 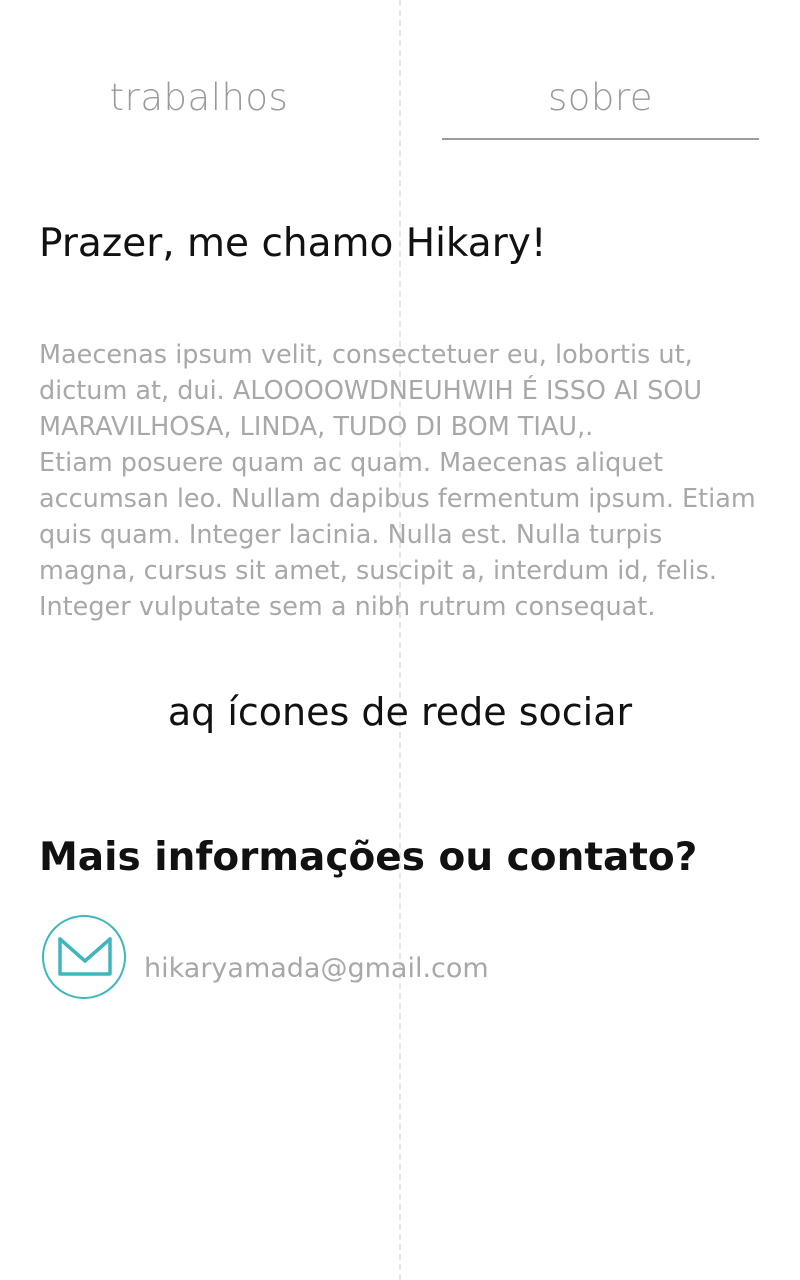 I want to click on contact-heading: Mais informações ou contato?, so click(x=368, y=857).